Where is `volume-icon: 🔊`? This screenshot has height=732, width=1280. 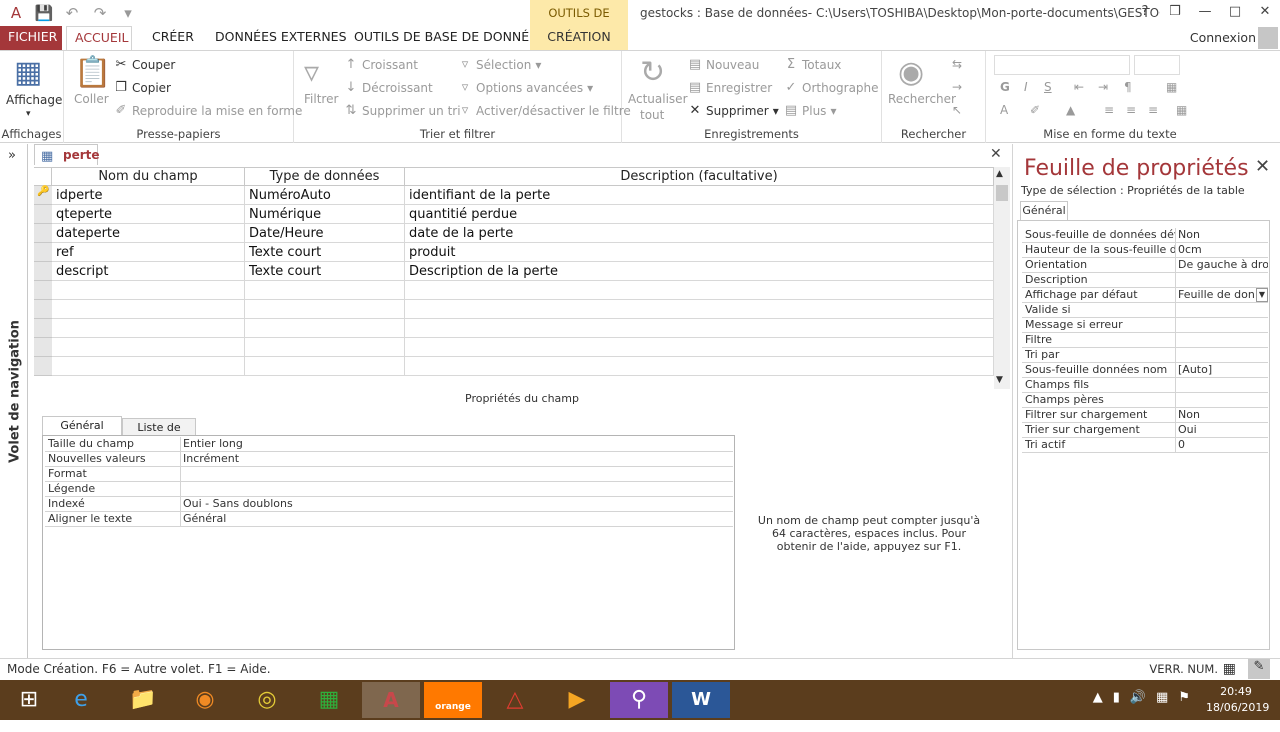
volume-icon: 🔊 is located at coordinates (1138, 697).